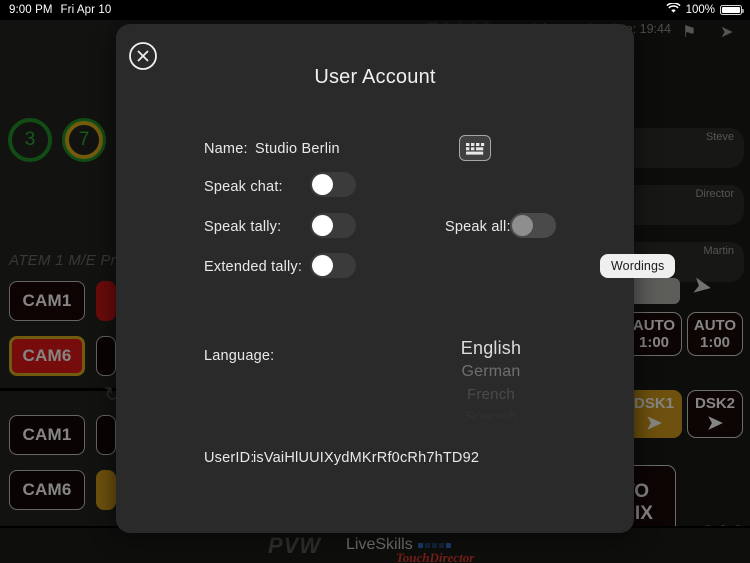 This screenshot has height=563, width=750. Describe the element at coordinates (491, 372) in the screenshot. I see `language-option: German` at that location.